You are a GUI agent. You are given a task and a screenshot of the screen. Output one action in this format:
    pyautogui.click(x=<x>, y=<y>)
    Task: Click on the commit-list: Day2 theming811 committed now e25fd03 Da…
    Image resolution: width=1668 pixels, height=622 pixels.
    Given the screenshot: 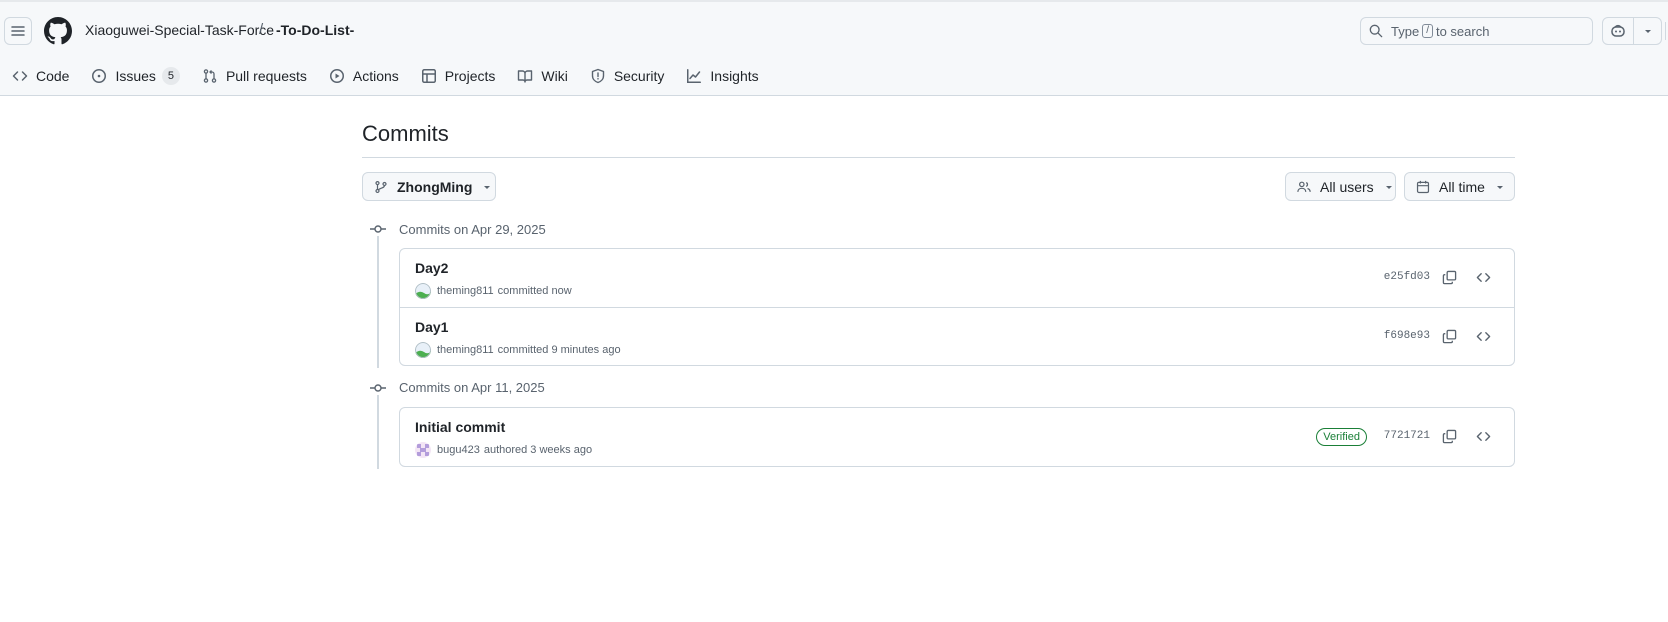 What is the action you would take?
    pyautogui.click(x=957, y=307)
    